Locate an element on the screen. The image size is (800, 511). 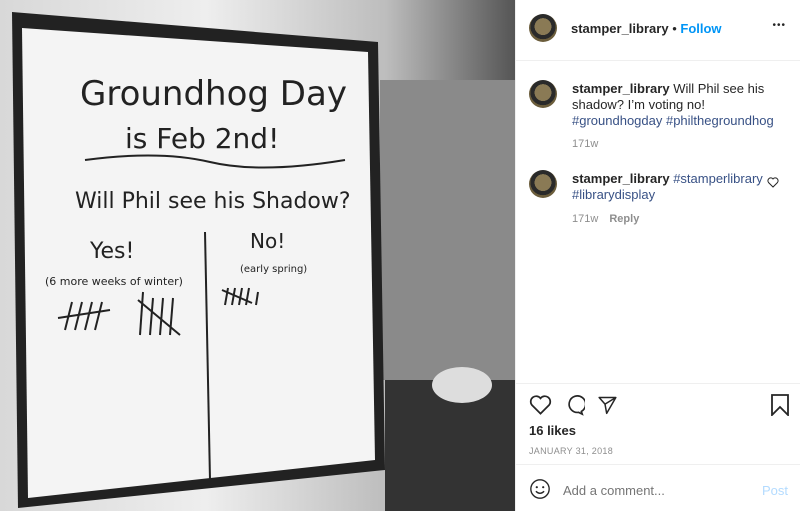
emoji-smiley-icon is located at coordinates (540, 489).